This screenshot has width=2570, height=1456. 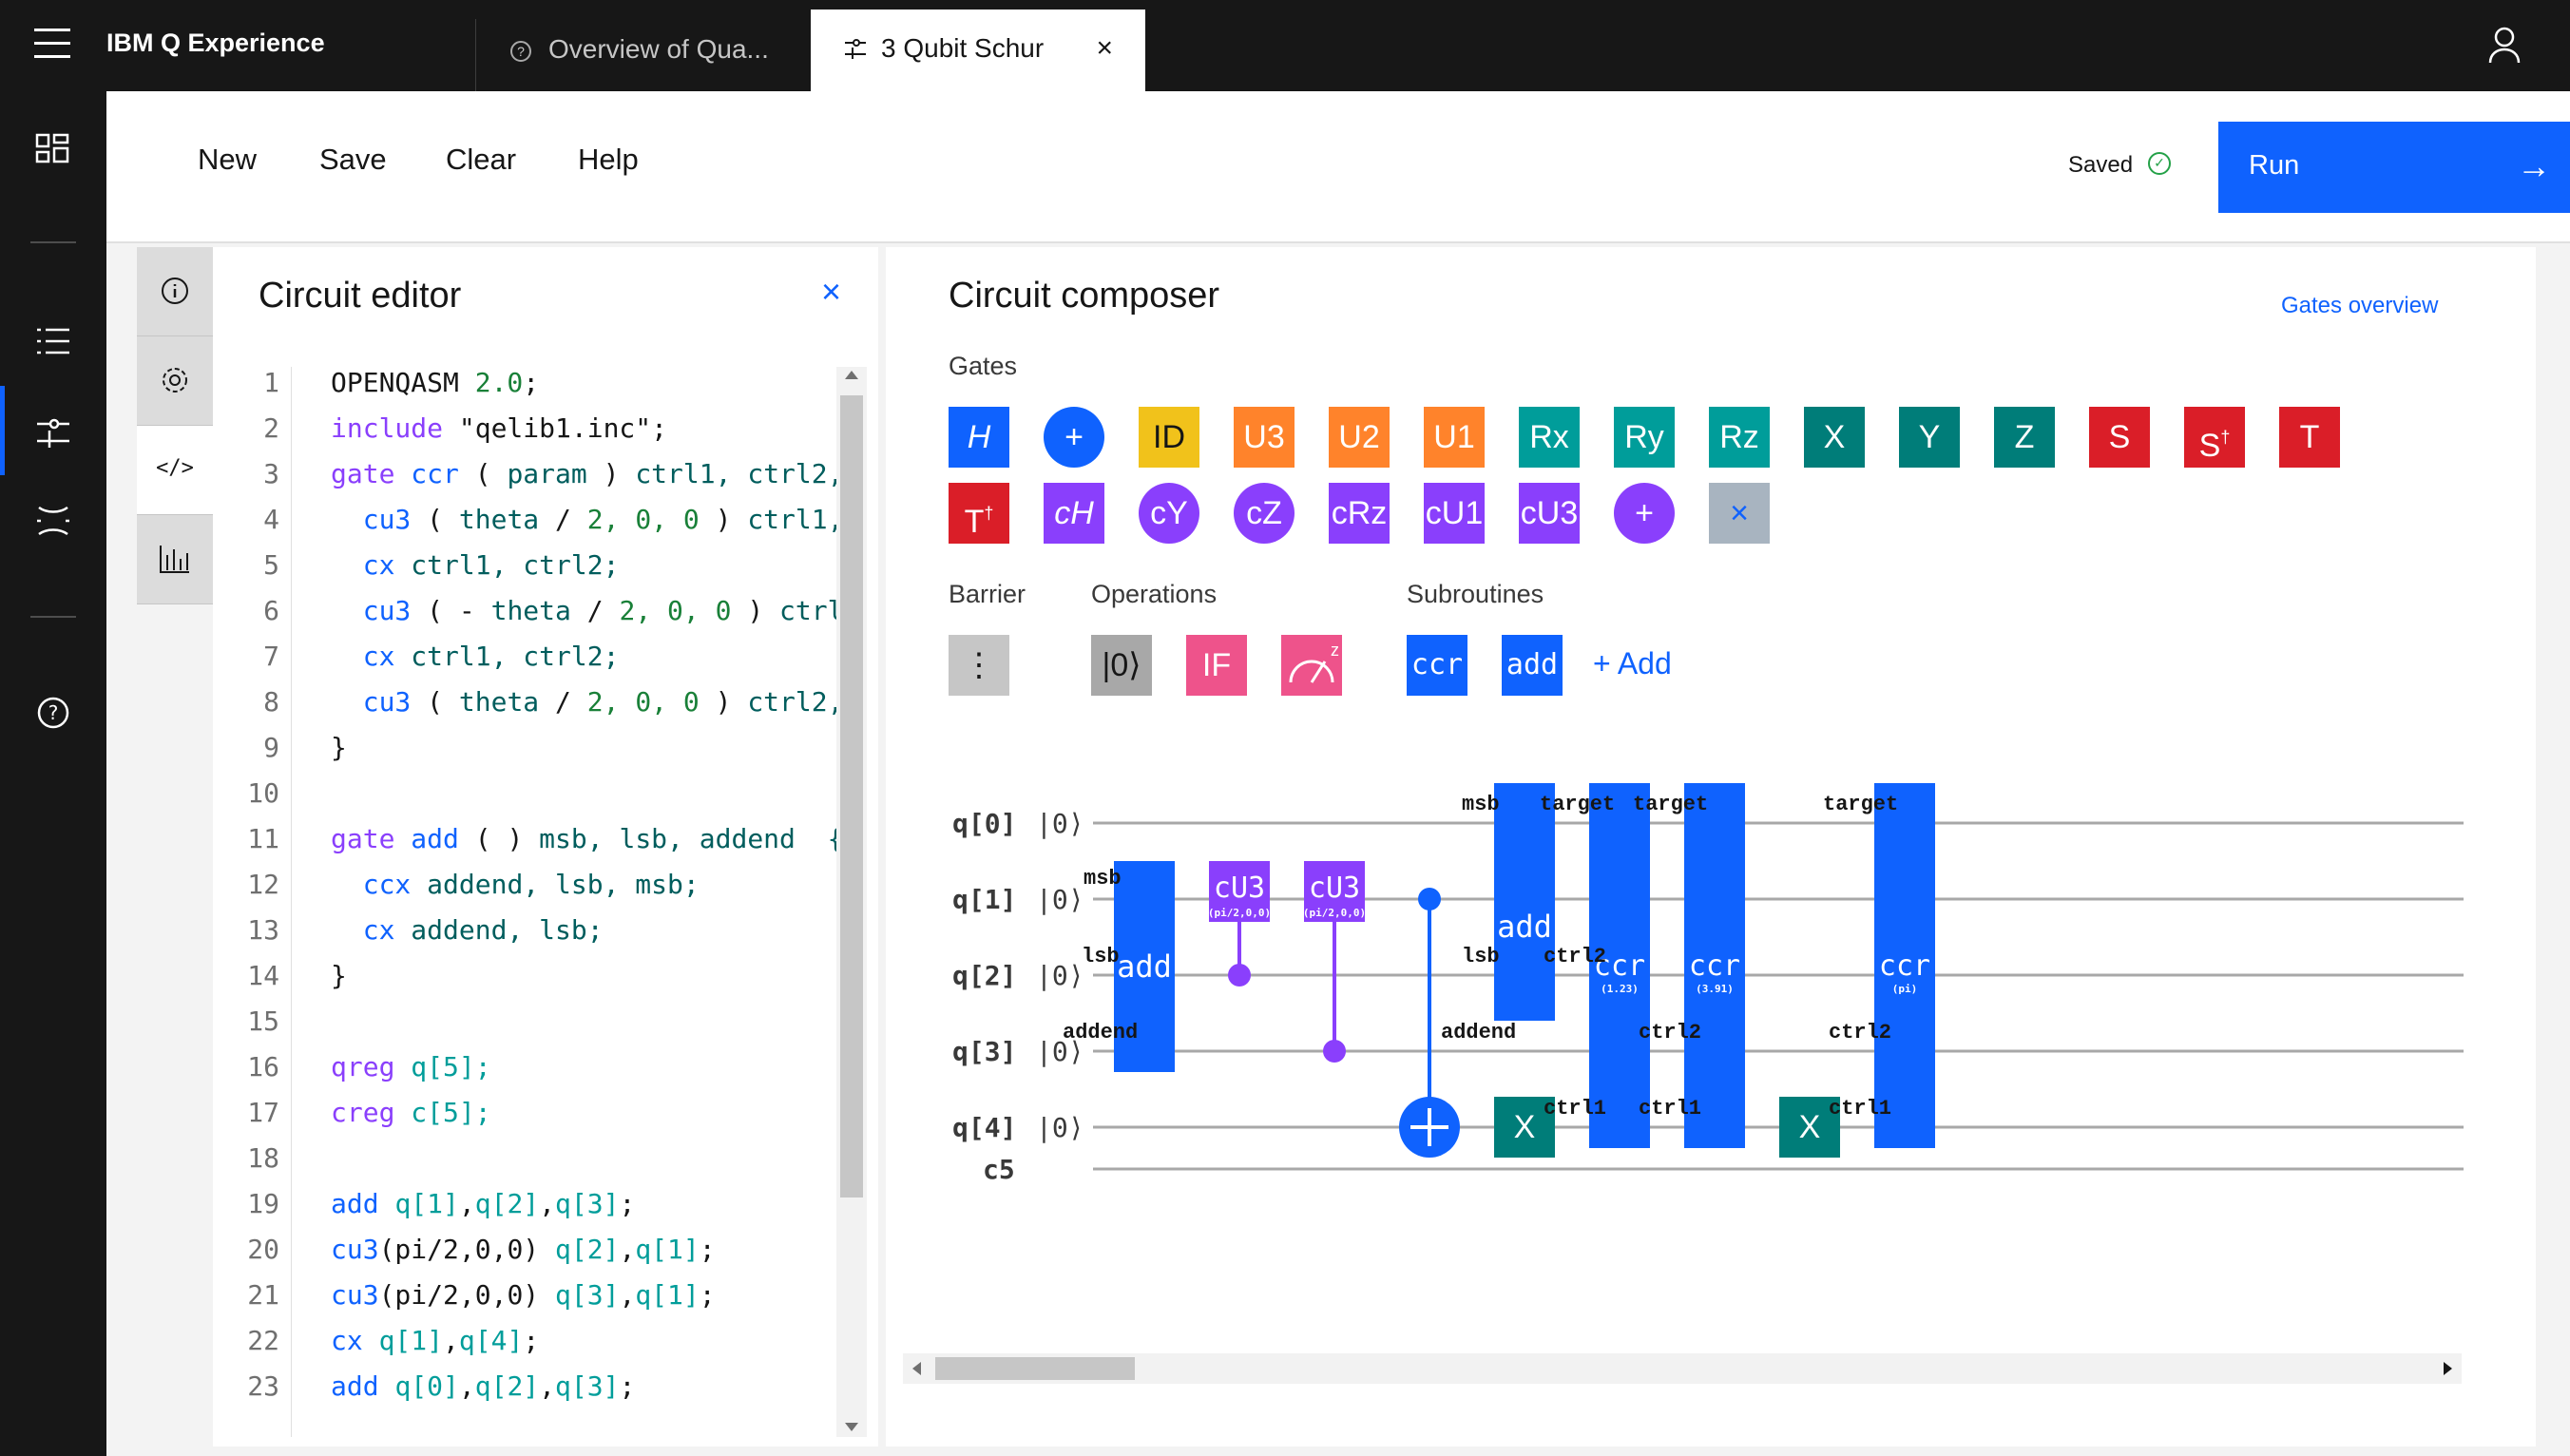 What do you see at coordinates (979, 665) in the screenshot?
I see `barrier-gate: ⋮` at bounding box center [979, 665].